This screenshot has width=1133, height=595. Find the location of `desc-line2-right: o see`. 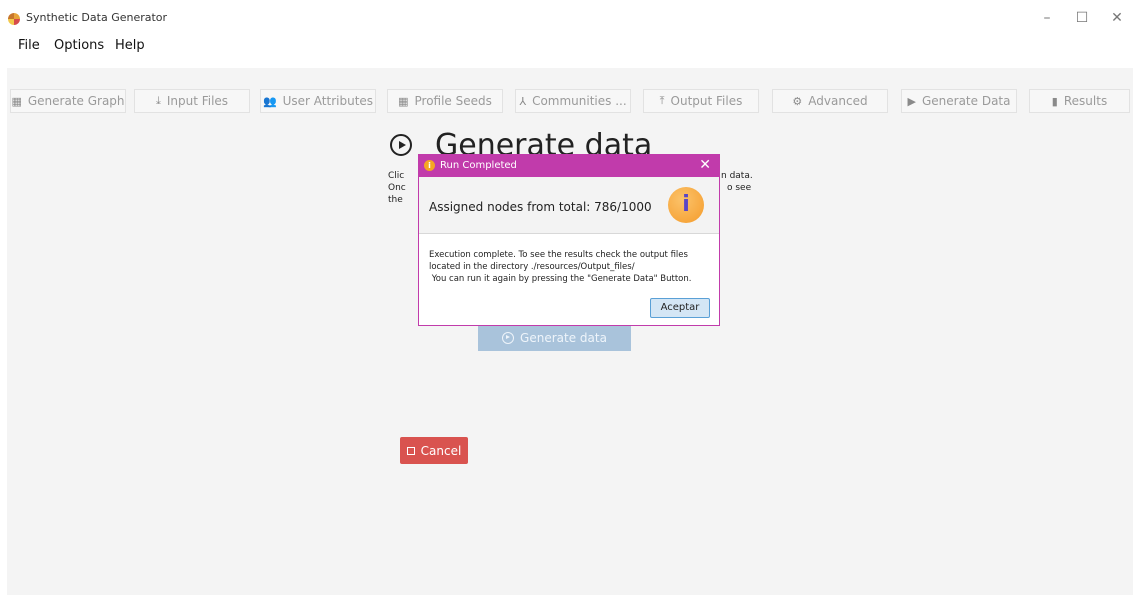

desc-line2-right: o see is located at coordinates (739, 188).